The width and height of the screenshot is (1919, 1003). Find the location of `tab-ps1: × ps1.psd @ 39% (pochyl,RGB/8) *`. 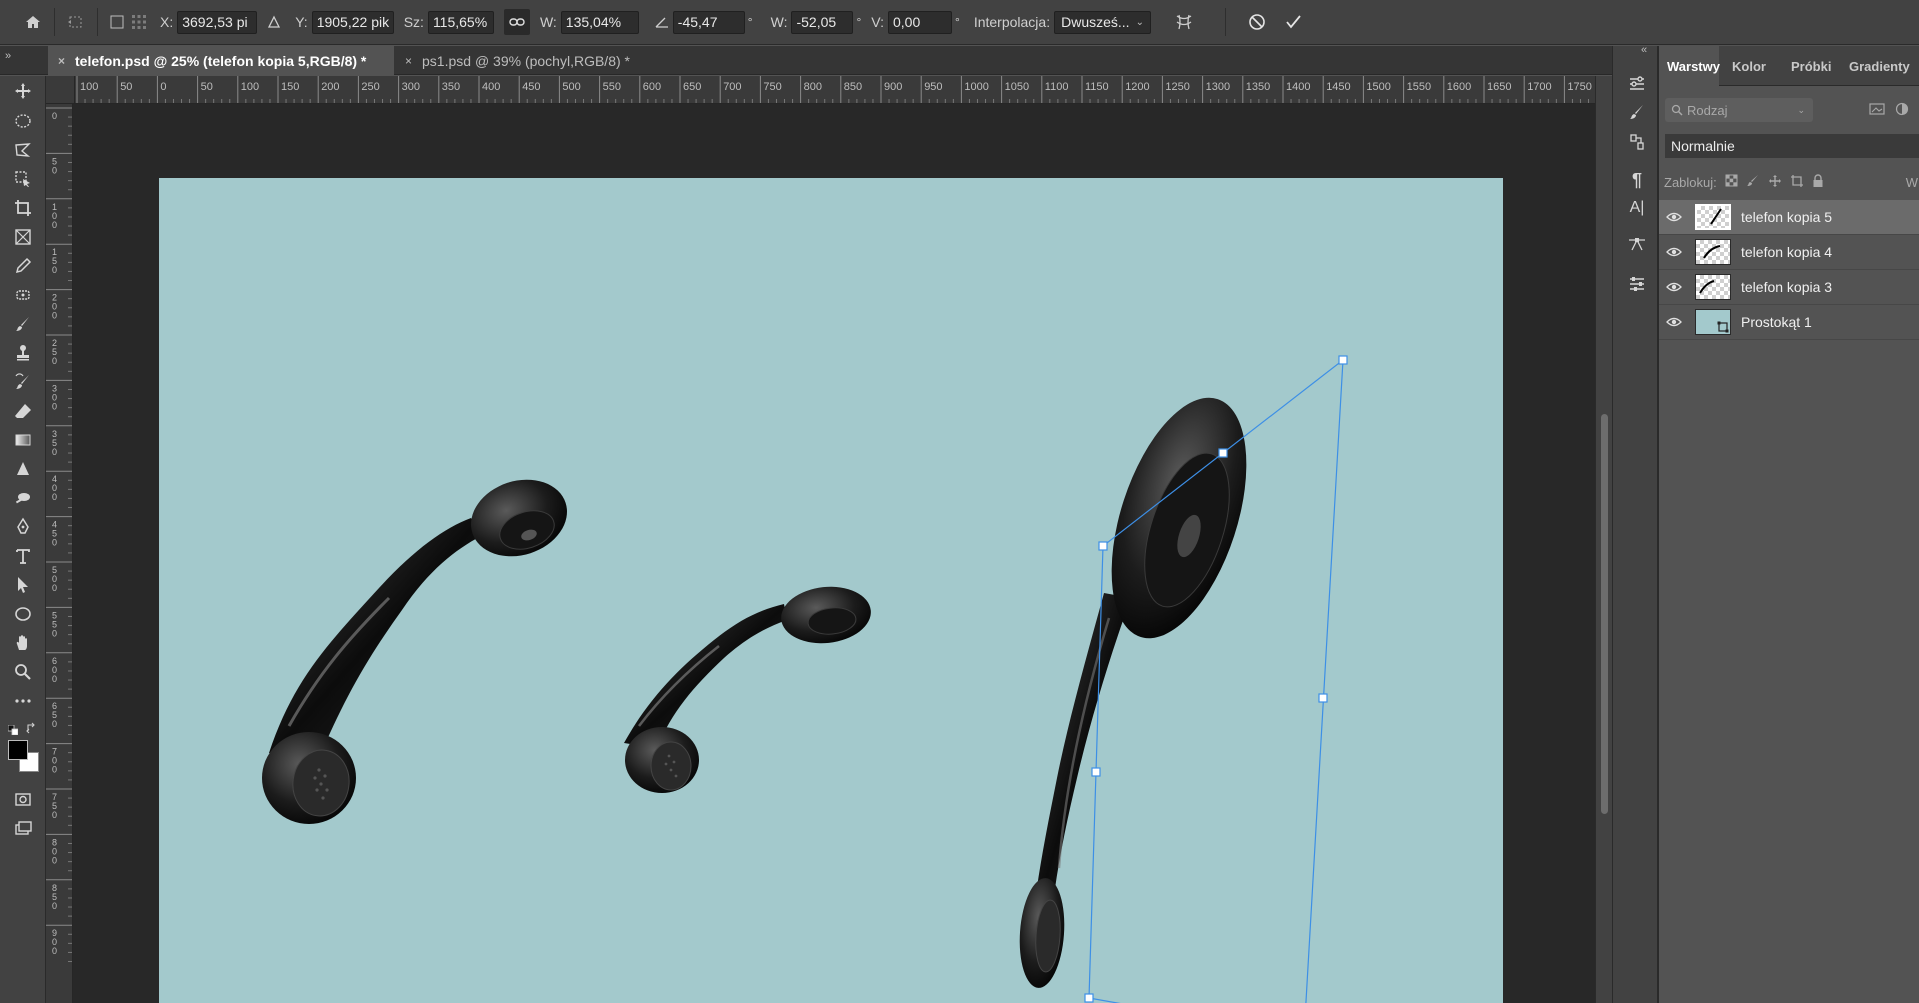

tab-ps1: × ps1.psd @ 39% (pochyl,RGB/8) * is located at coordinates (527, 60).